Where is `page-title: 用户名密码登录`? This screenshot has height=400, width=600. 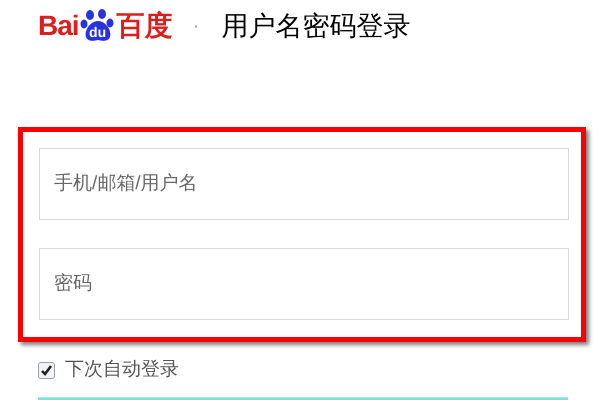
page-title: 用户名密码登录 is located at coordinates (315, 26).